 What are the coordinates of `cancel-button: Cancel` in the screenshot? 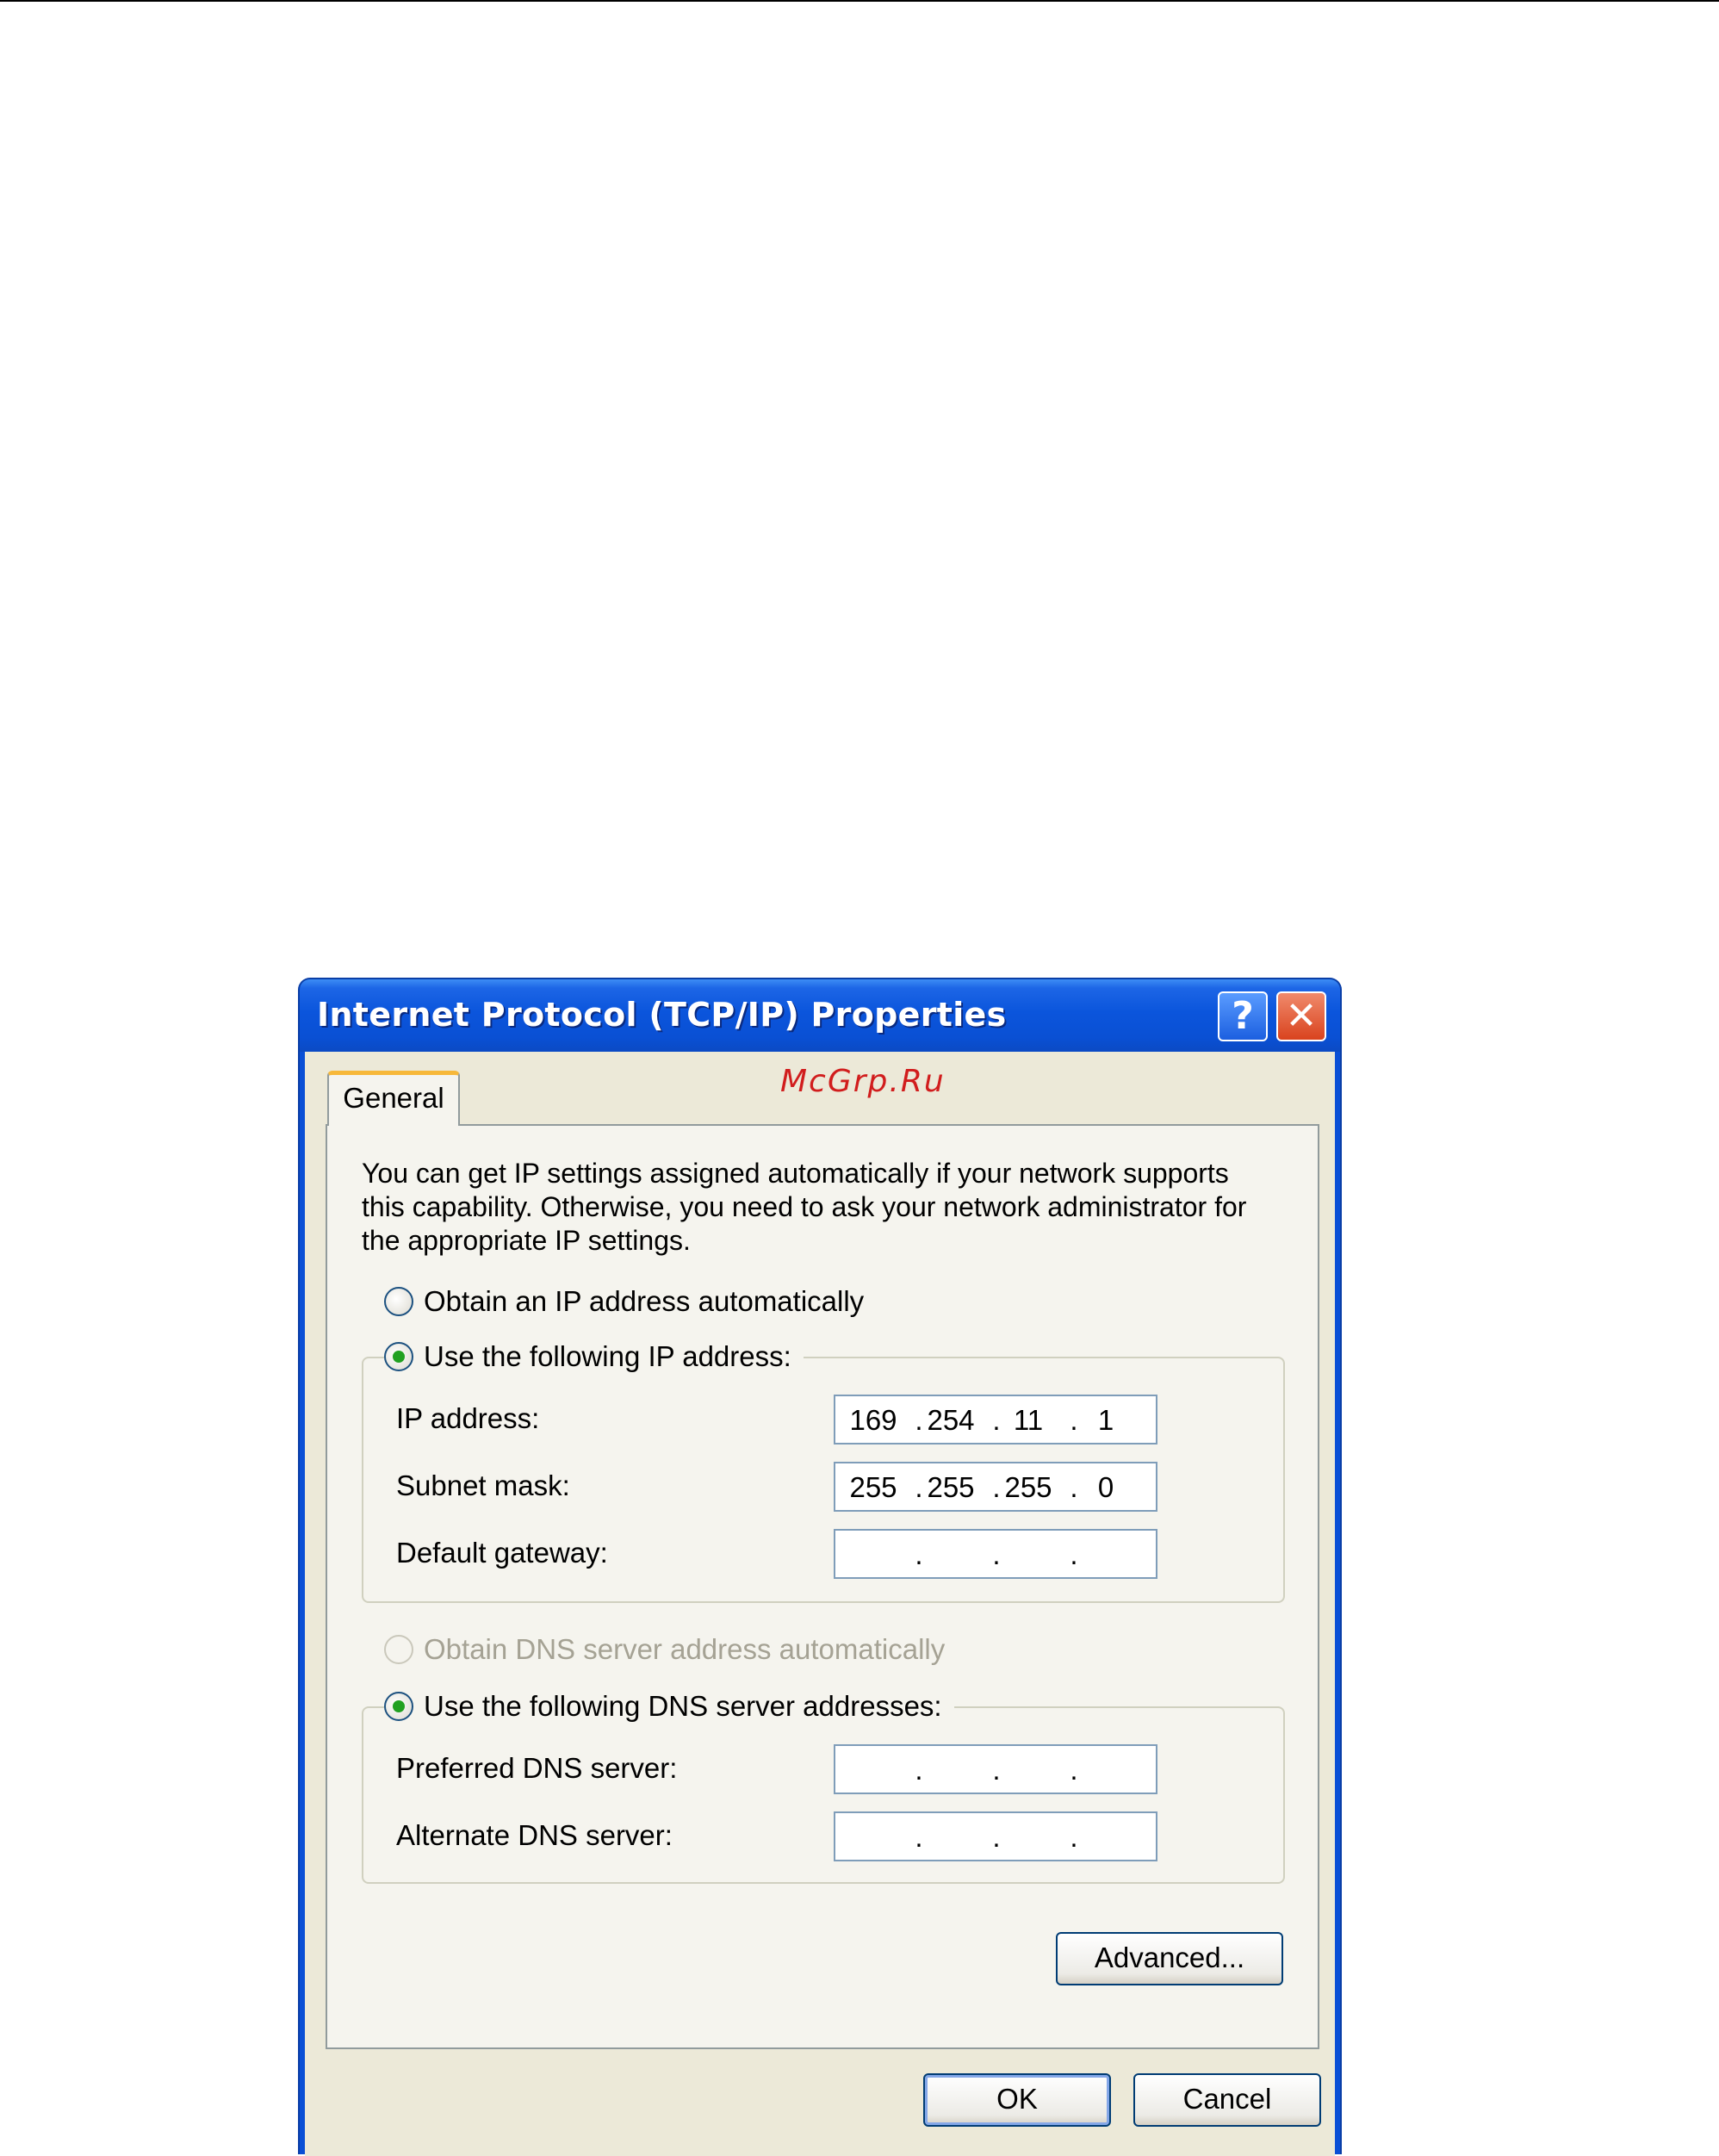 It's located at (1227, 2100).